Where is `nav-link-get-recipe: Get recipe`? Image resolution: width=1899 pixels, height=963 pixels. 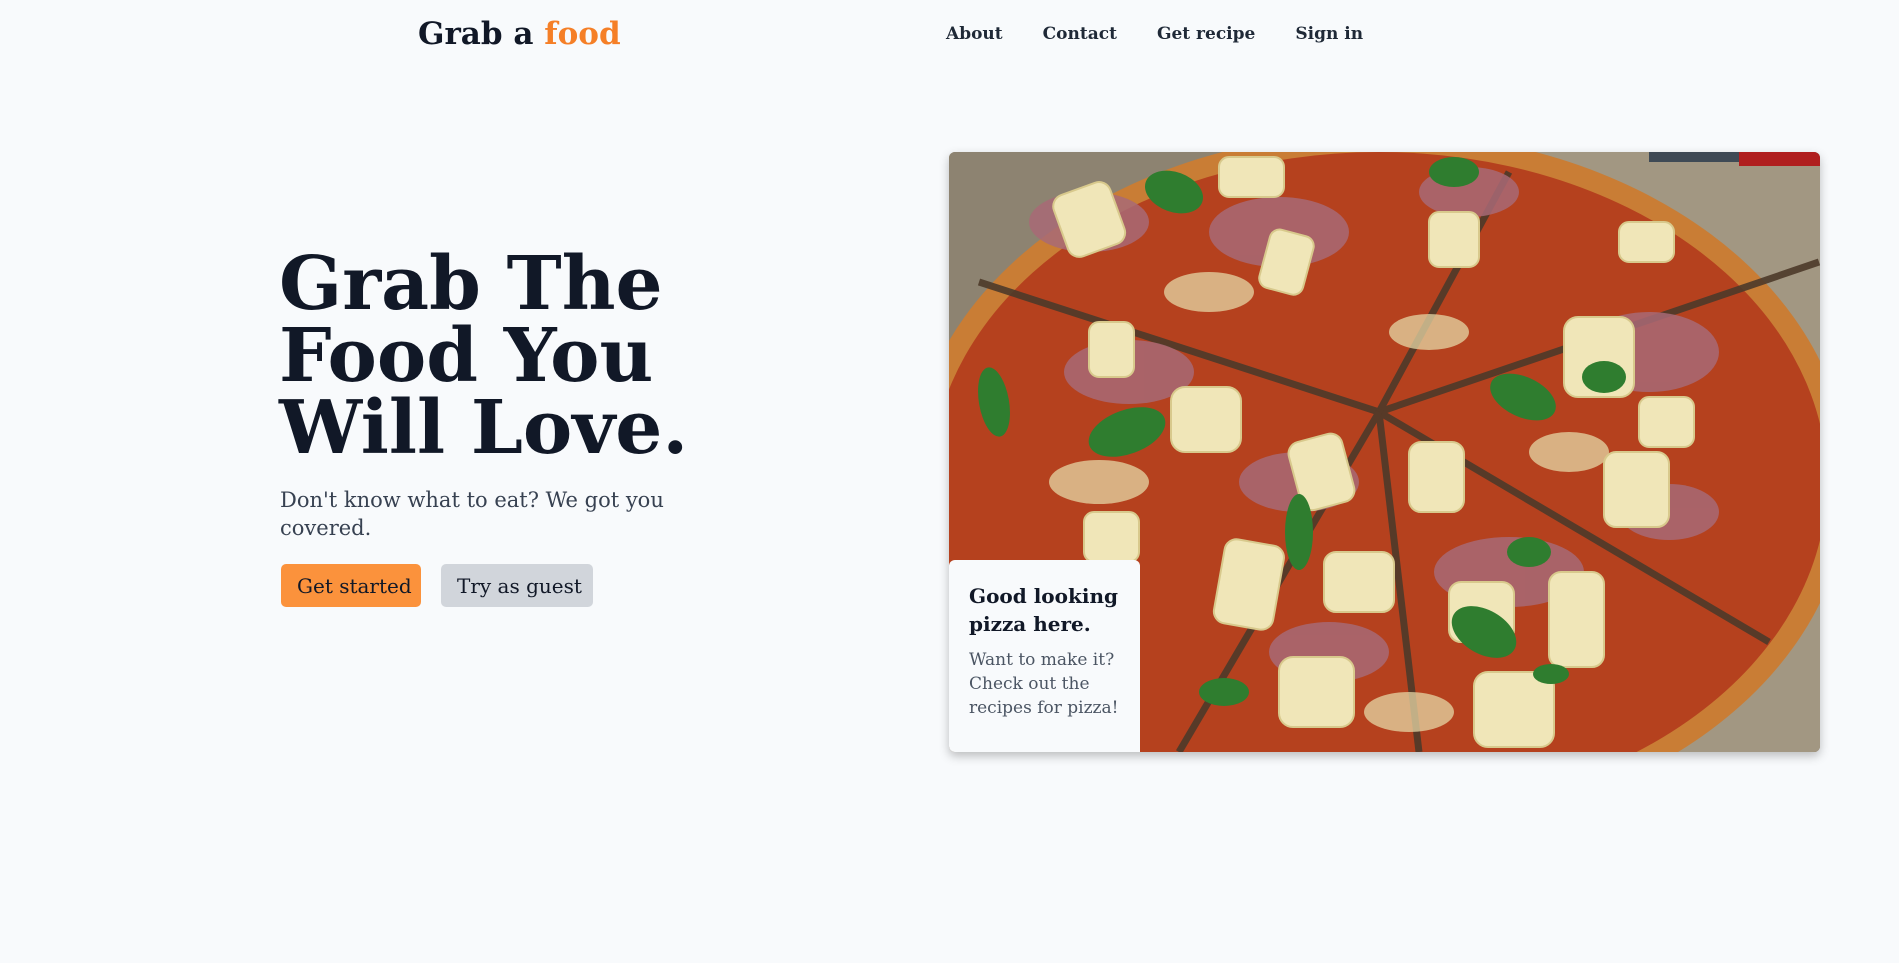 nav-link-get-recipe: Get recipe is located at coordinates (1206, 34).